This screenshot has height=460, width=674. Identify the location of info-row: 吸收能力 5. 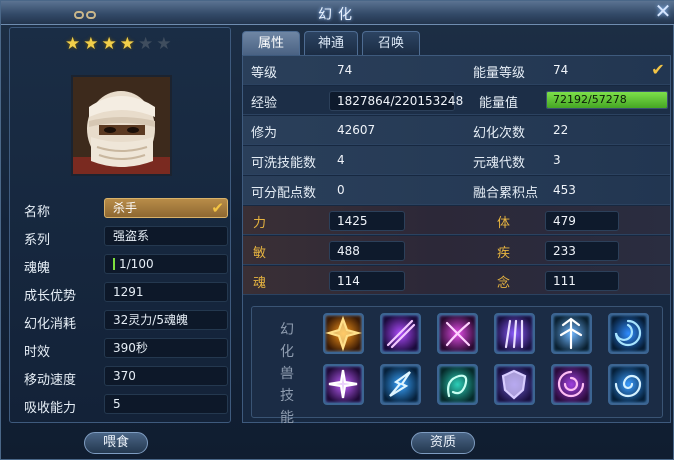
(126, 405).